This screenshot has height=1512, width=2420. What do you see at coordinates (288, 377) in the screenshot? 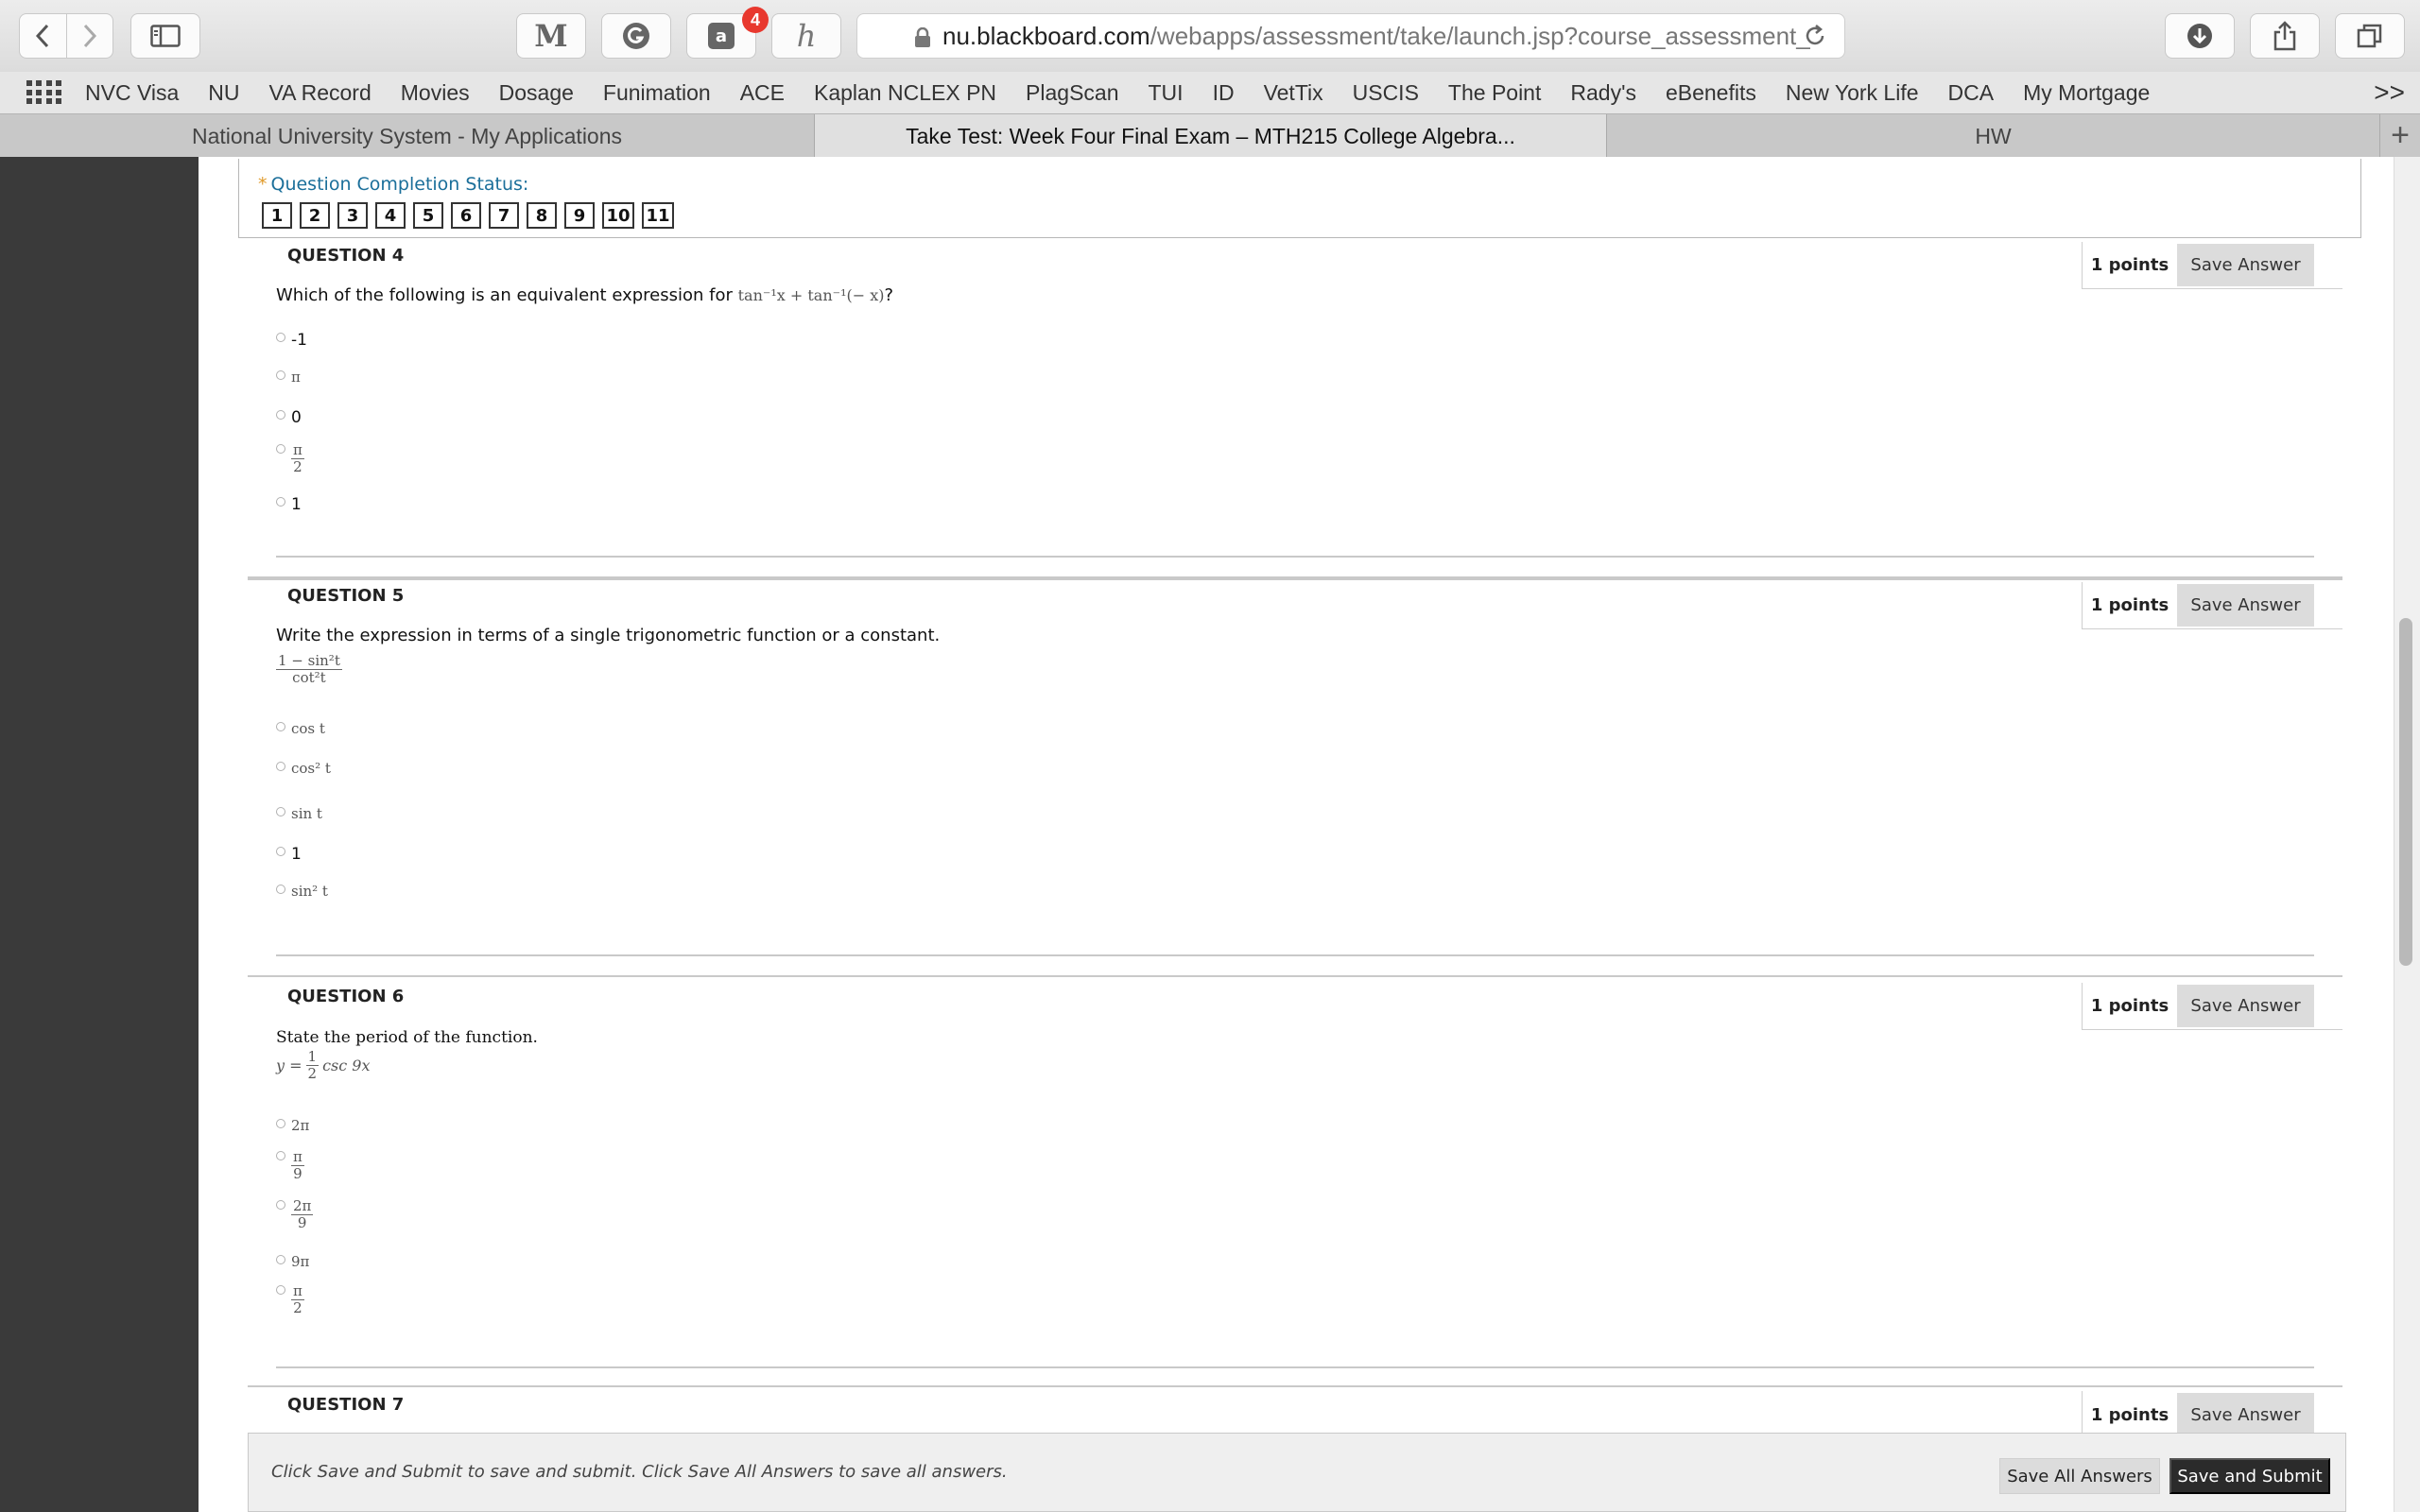
I see `answer-option: π` at bounding box center [288, 377].